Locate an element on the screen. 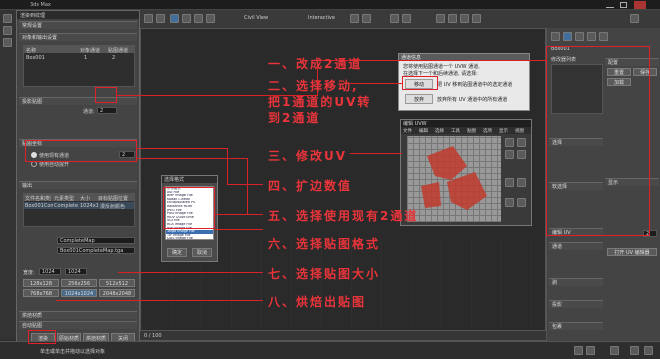 This screenshot has width=660, height=359. width-field: 1024 is located at coordinates (50, 271).